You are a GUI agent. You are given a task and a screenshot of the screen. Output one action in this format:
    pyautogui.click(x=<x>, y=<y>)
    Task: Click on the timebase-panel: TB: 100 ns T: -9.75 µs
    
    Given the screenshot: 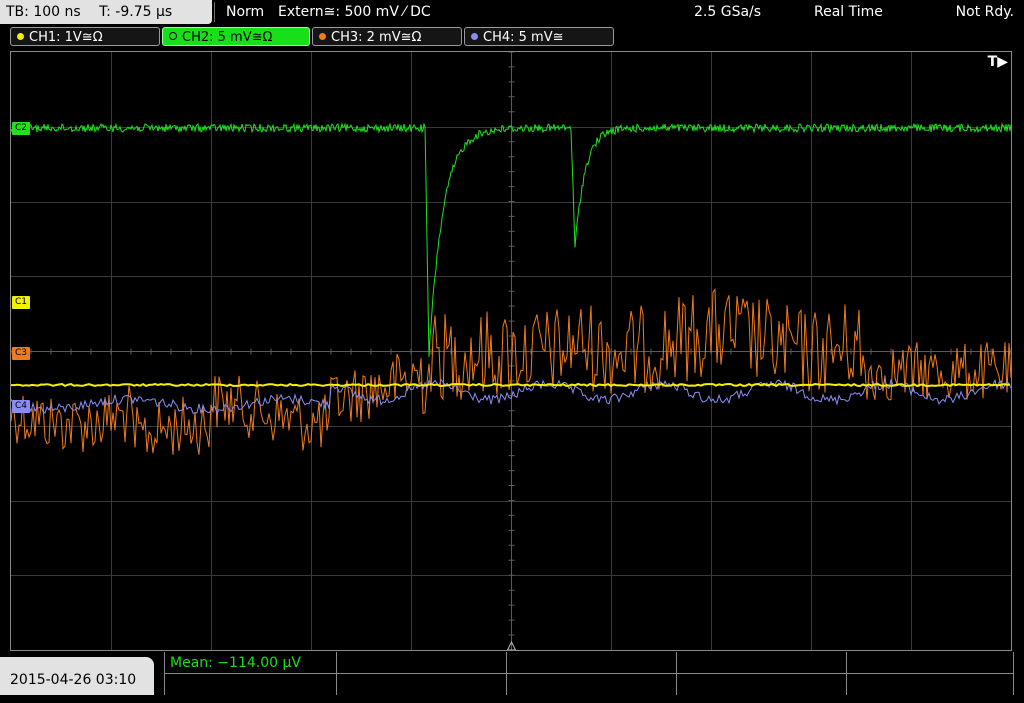 What is the action you would take?
    pyautogui.click(x=106, y=12)
    